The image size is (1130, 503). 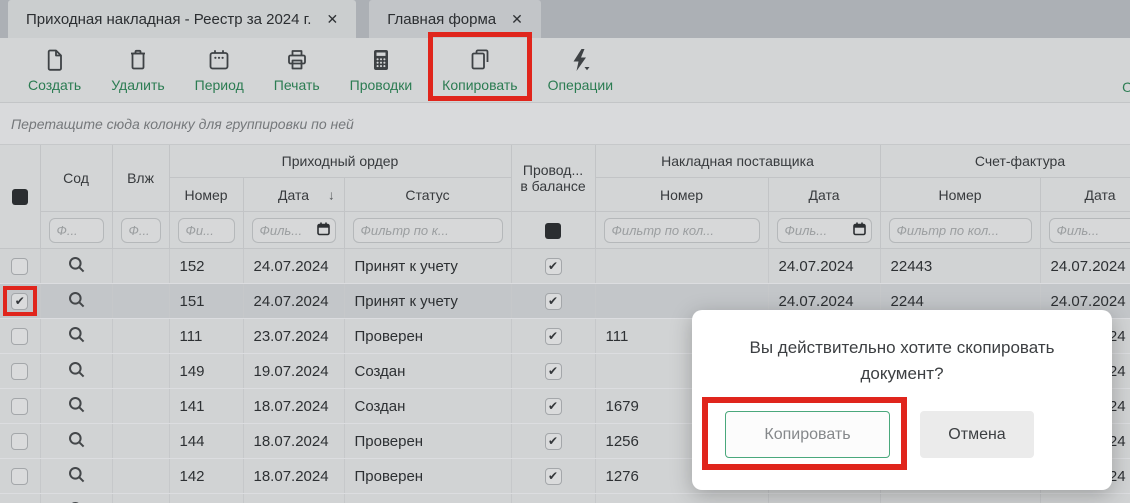 What do you see at coordinates (682, 194) in the screenshot?
I see `col-header-supplier-num: Номер` at bounding box center [682, 194].